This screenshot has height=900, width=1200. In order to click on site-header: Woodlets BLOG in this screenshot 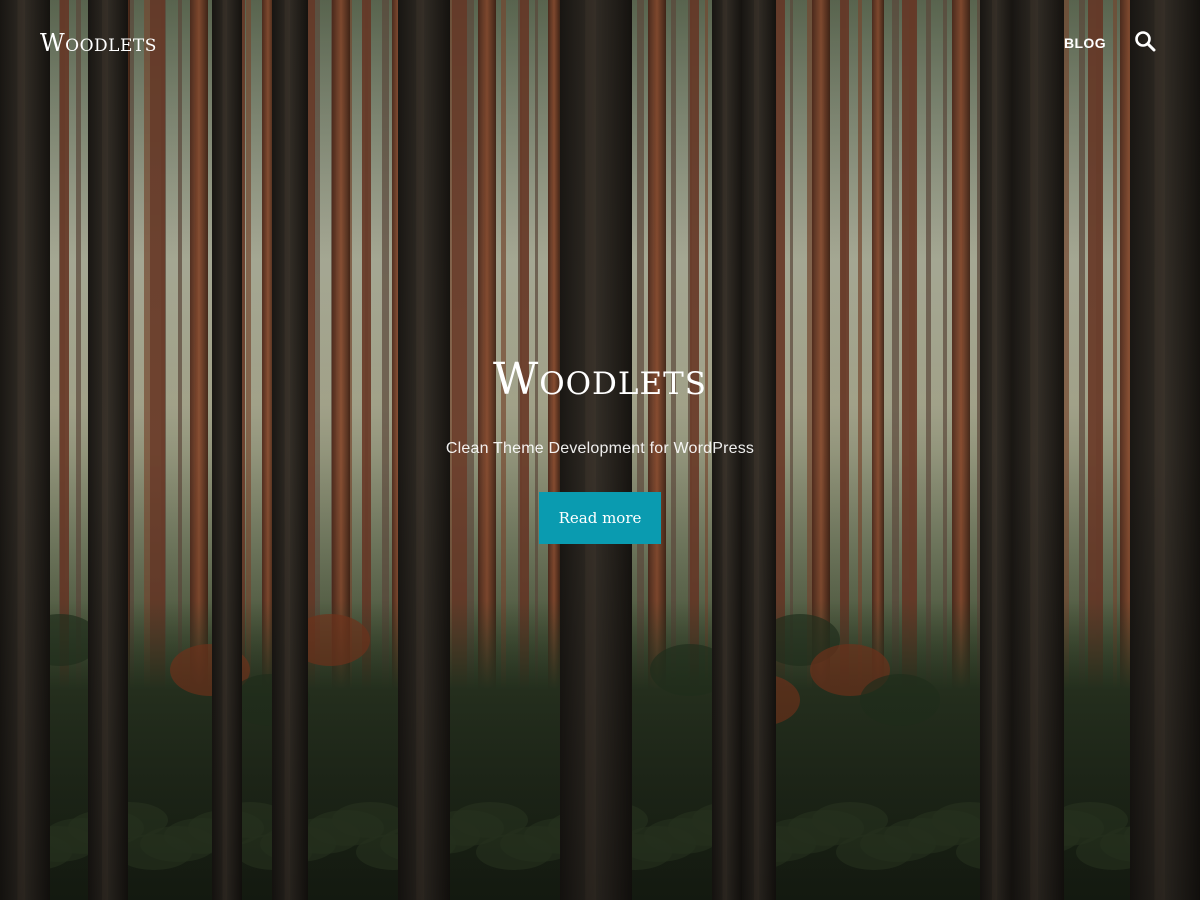, I will do `click(600, 43)`.